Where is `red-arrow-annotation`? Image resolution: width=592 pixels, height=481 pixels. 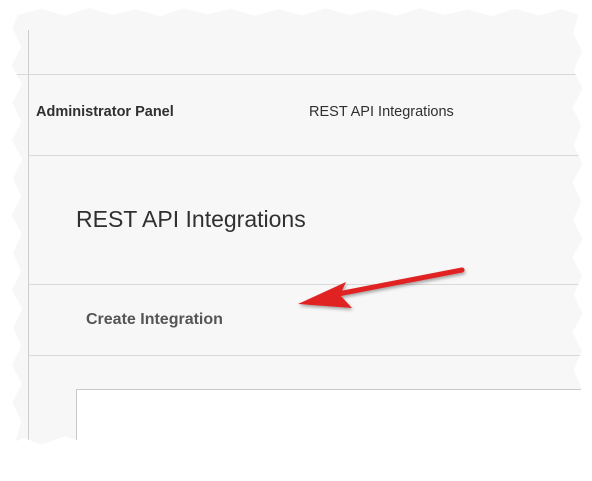
red-arrow-annotation is located at coordinates (381, 287).